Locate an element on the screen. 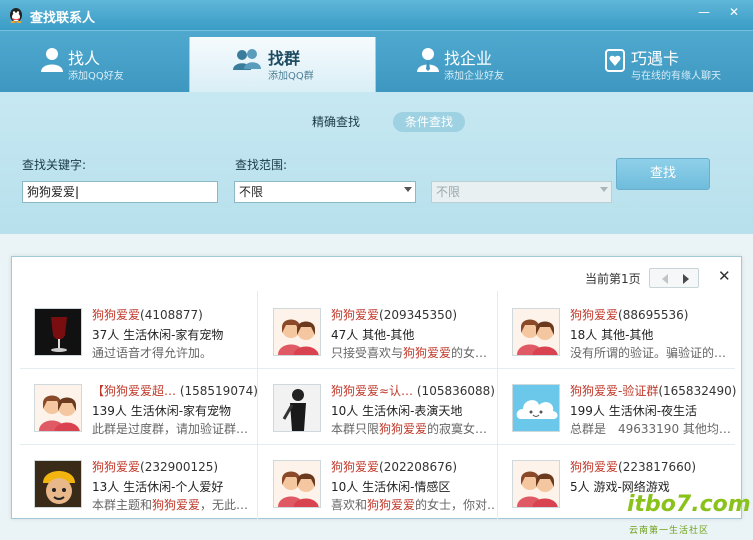 Image resolution: width=753 pixels, height=540 pixels. tab-sublabel: 与在线的有缘人聊天 is located at coordinates (676, 76).